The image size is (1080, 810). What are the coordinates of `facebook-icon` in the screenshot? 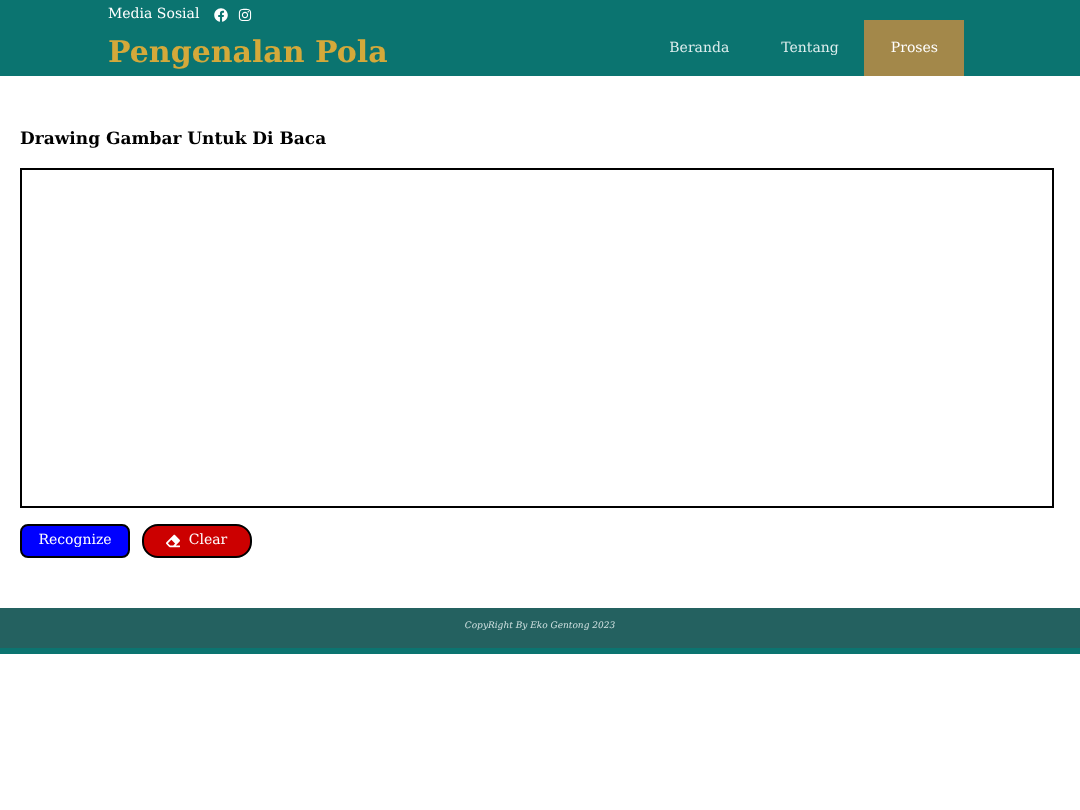 It's located at (220, 14).